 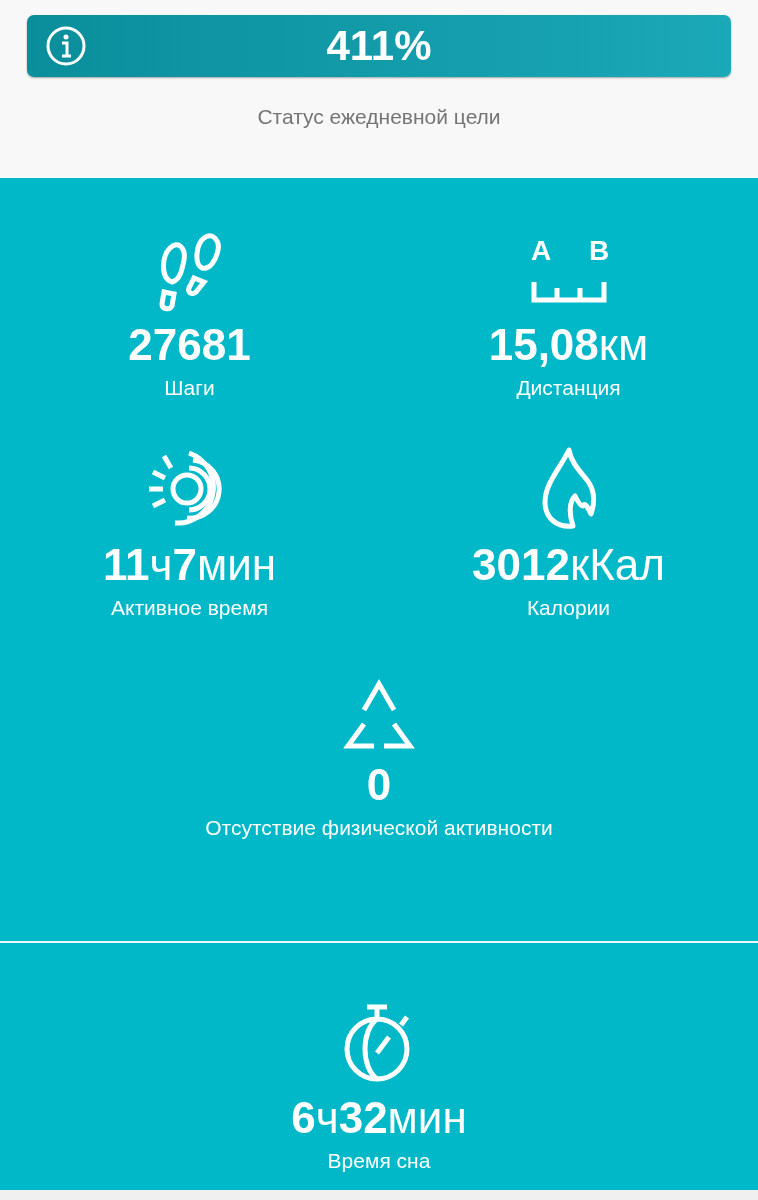 What do you see at coordinates (568, 345) in the screenshot?
I see `metric-value: 15,08км` at bounding box center [568, 345].